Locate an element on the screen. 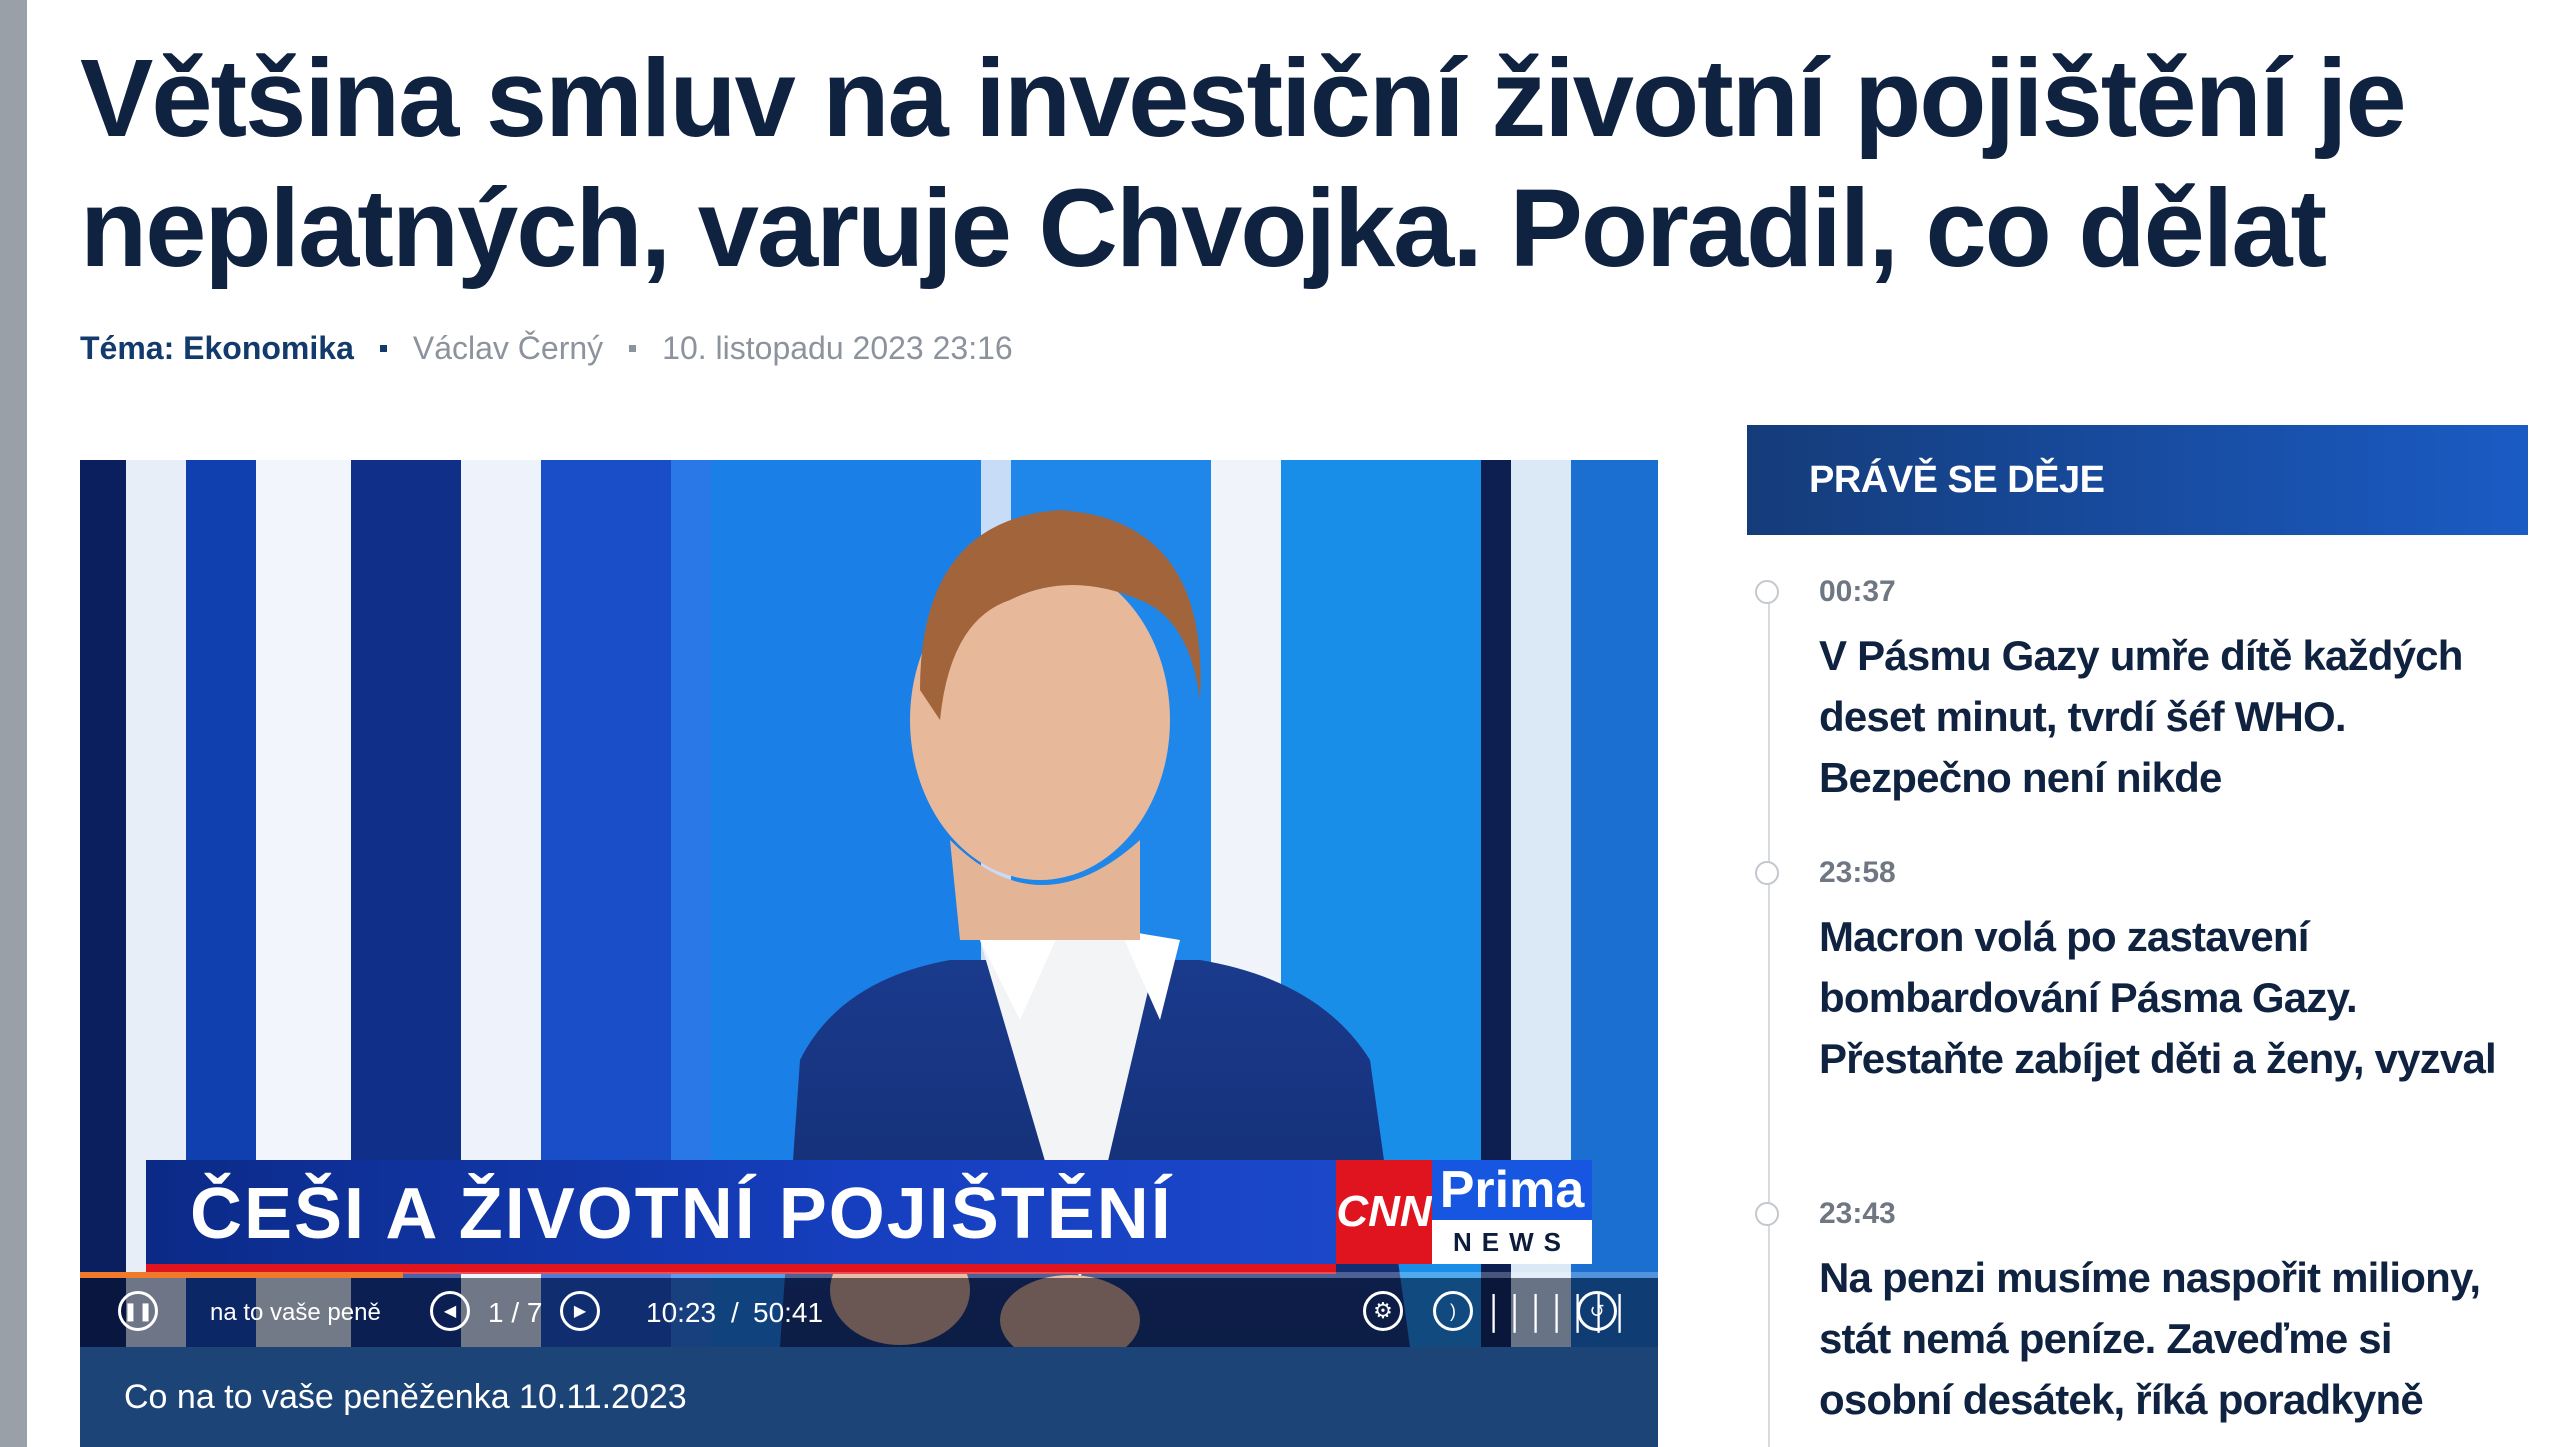 The width and height of the screenshot is (2560, 1447). topic-link: Téma: Ekonomika is located at coordinates (217, 348).